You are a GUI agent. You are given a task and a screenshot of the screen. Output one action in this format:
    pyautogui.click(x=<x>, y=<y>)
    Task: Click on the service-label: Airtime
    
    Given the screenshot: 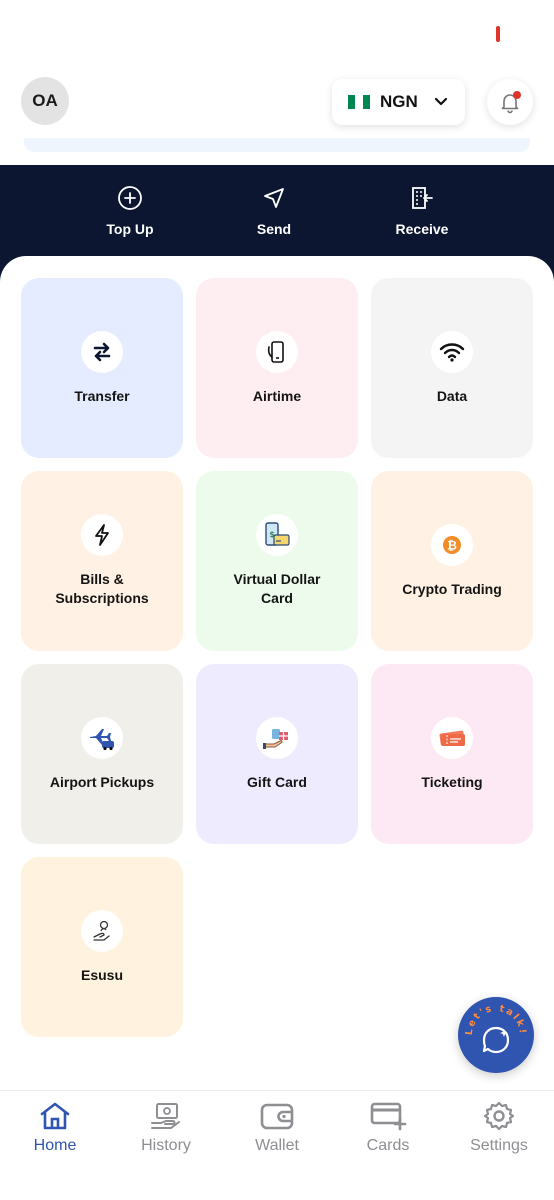 What is the action you would take?
    pyautogui.click(x=277, y=395)
    